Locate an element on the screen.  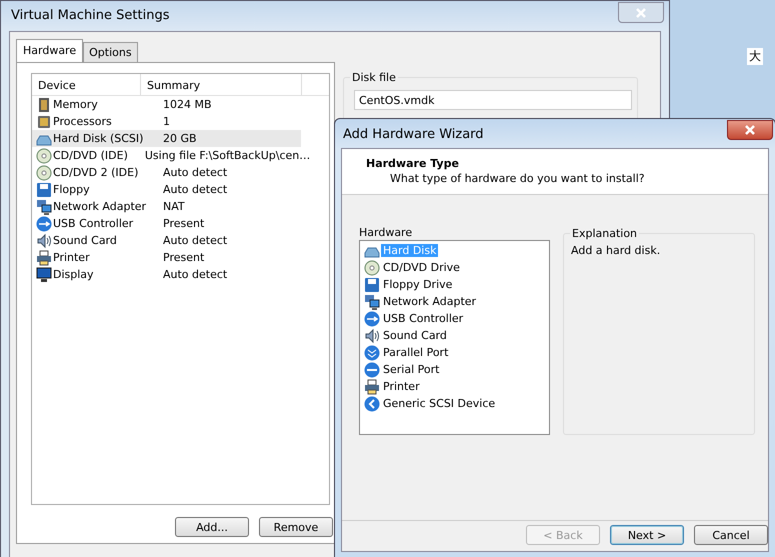
device-summary: 1 is located at coordinates (166, 121).